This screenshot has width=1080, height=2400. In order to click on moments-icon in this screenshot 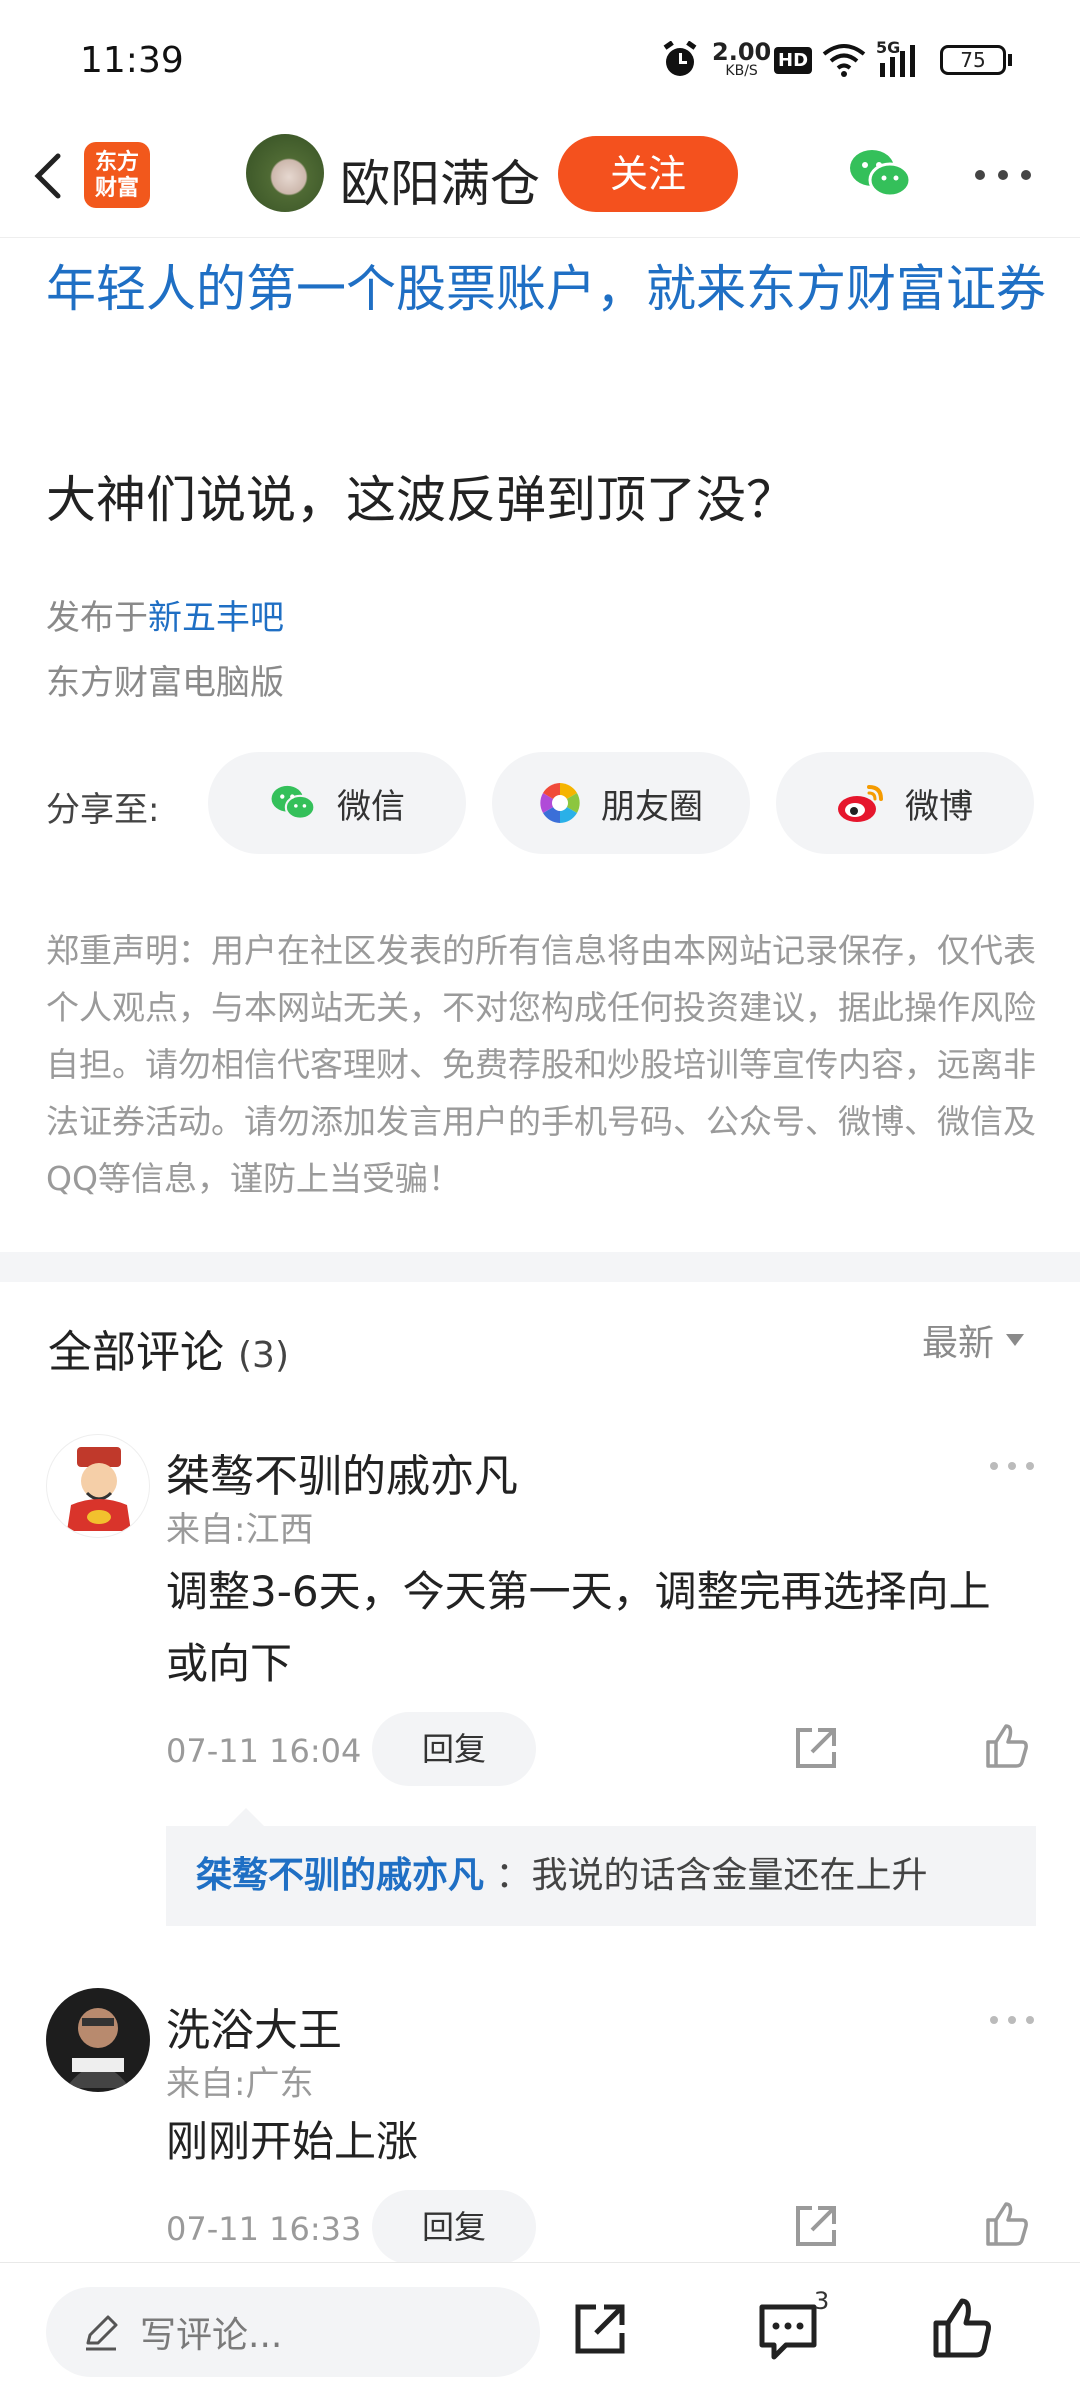, I will do `click(560, 803)`.